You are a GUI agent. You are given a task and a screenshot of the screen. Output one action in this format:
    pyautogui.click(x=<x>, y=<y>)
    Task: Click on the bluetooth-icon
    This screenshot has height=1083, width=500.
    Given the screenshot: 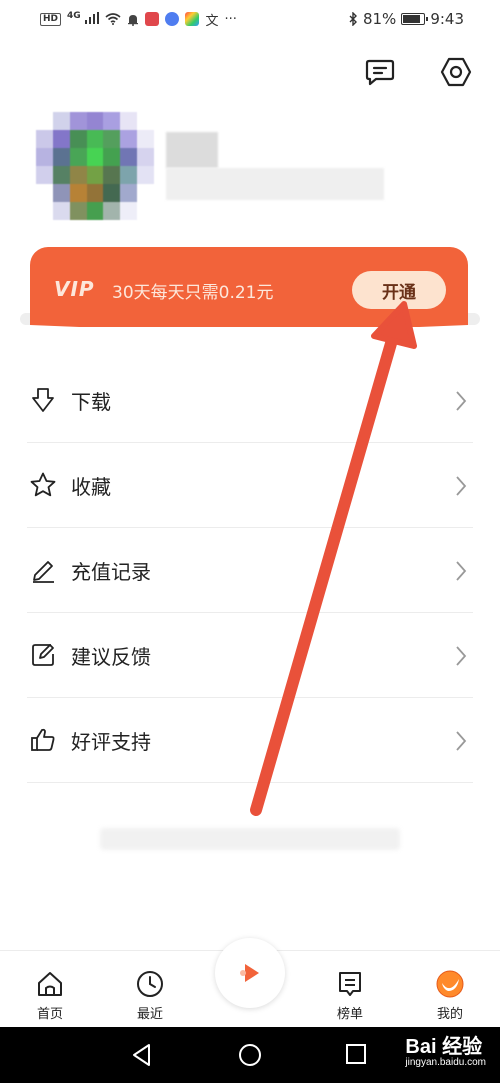 What is the action you would take?
    pyautogui.click(x=353, y=19)
    